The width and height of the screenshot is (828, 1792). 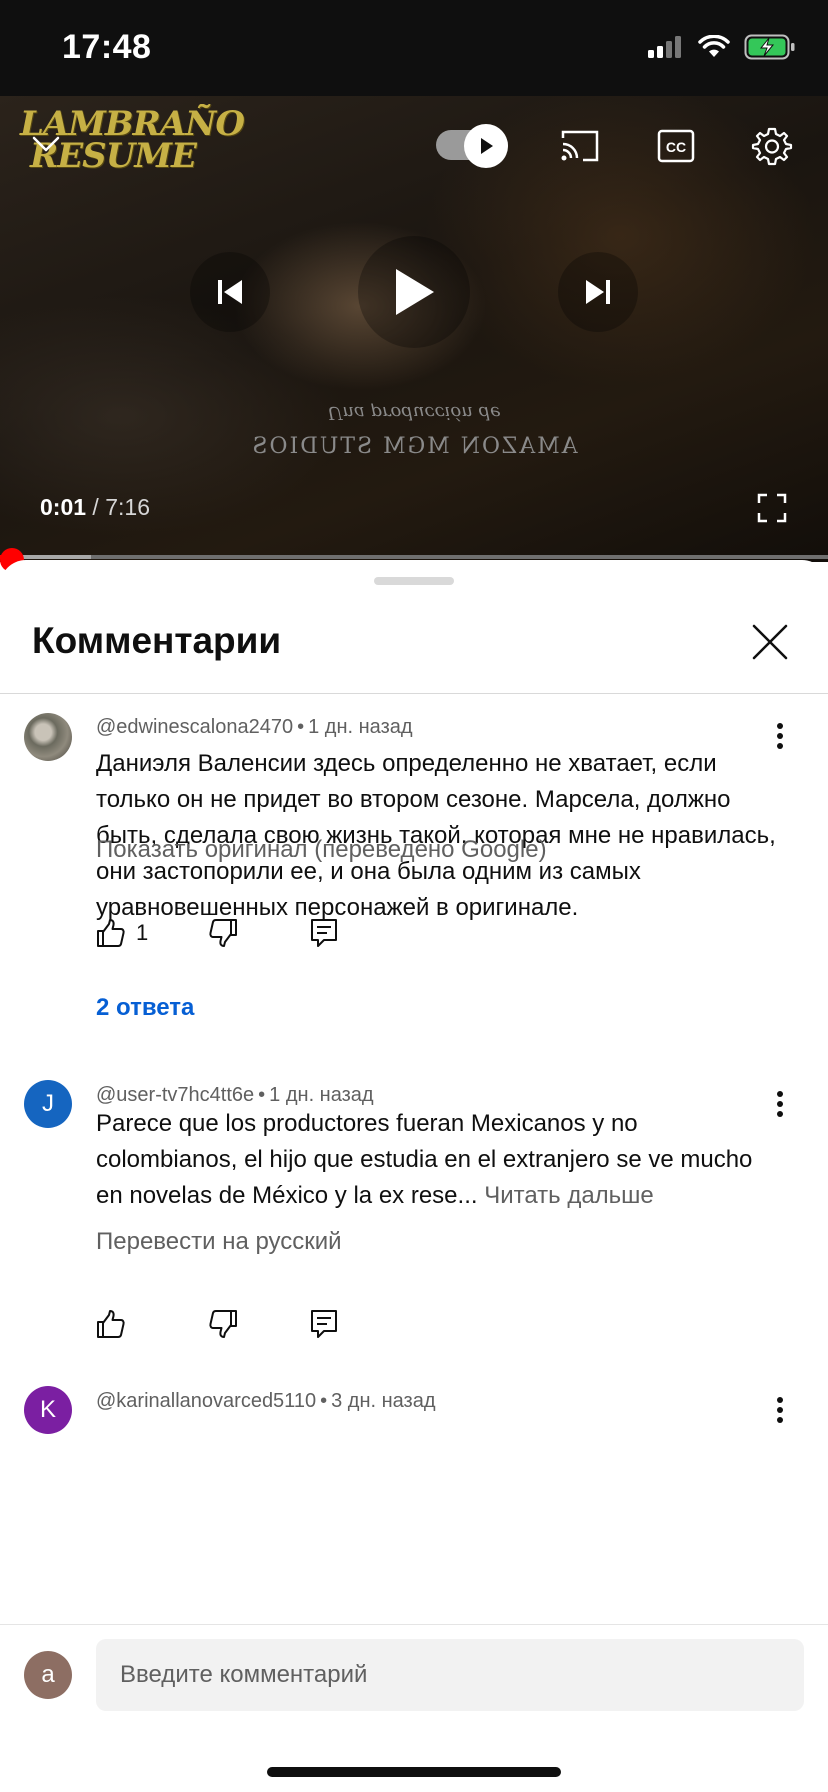 What do you see at coordinates (664, 47) in the screenshot?
I see `signal-icon` at bounding box center [664, 47].